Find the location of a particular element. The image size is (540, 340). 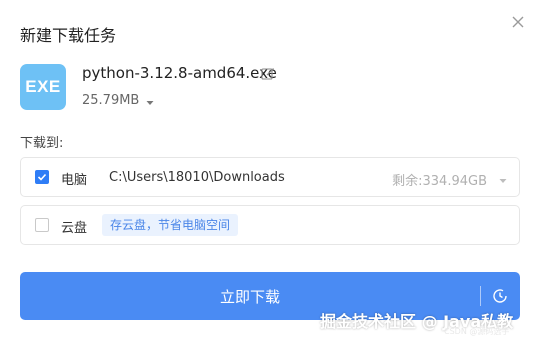

free-space-text: 剩余:334.94GB is located at coordinates (439, 181).